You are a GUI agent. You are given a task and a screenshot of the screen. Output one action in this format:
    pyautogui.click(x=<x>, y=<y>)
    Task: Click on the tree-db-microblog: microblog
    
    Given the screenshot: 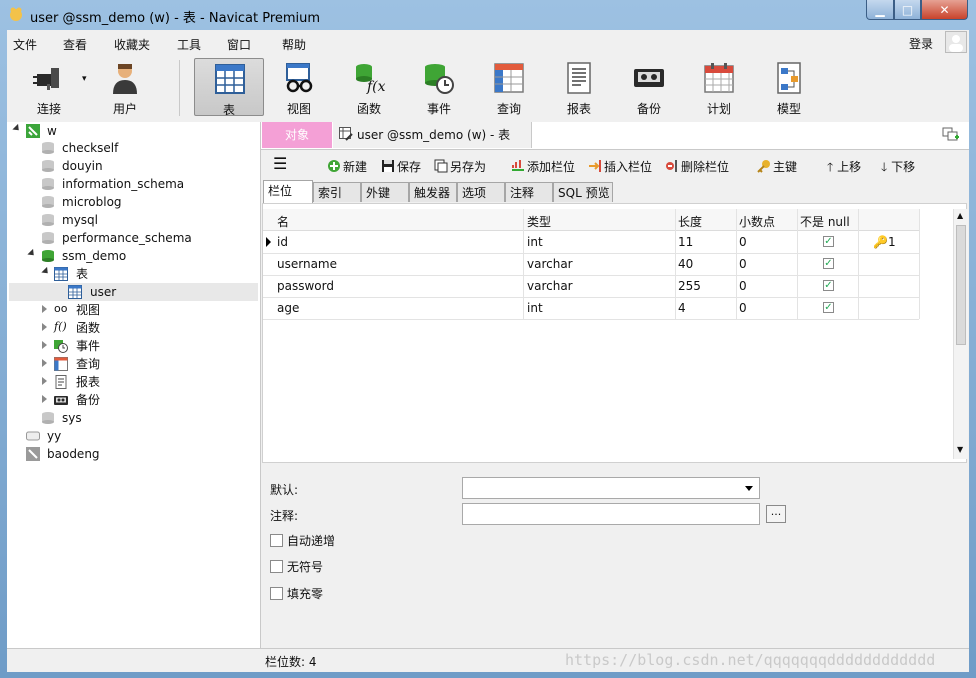 What is the action you would take?
    pyautogui.click(x=133, y=202)
    